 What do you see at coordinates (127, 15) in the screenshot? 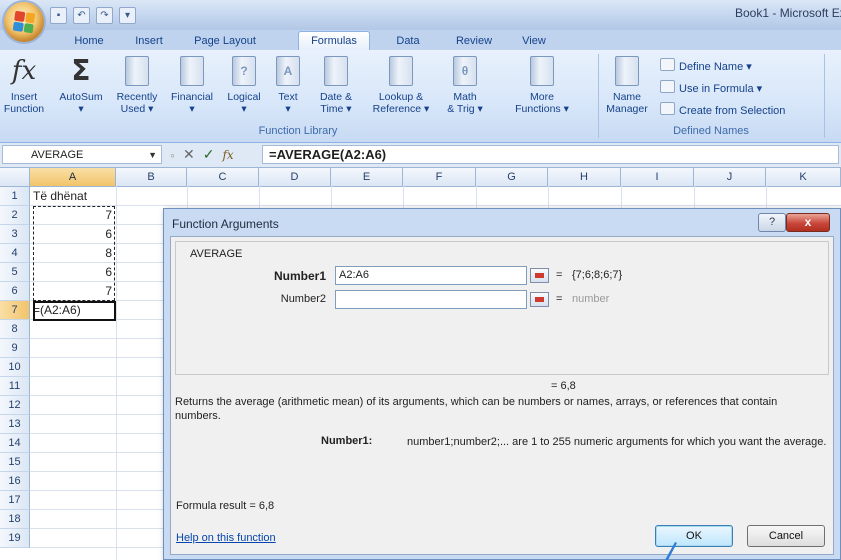
I see `customize-qat-icon: ▾` at bounding box center [127, 15].